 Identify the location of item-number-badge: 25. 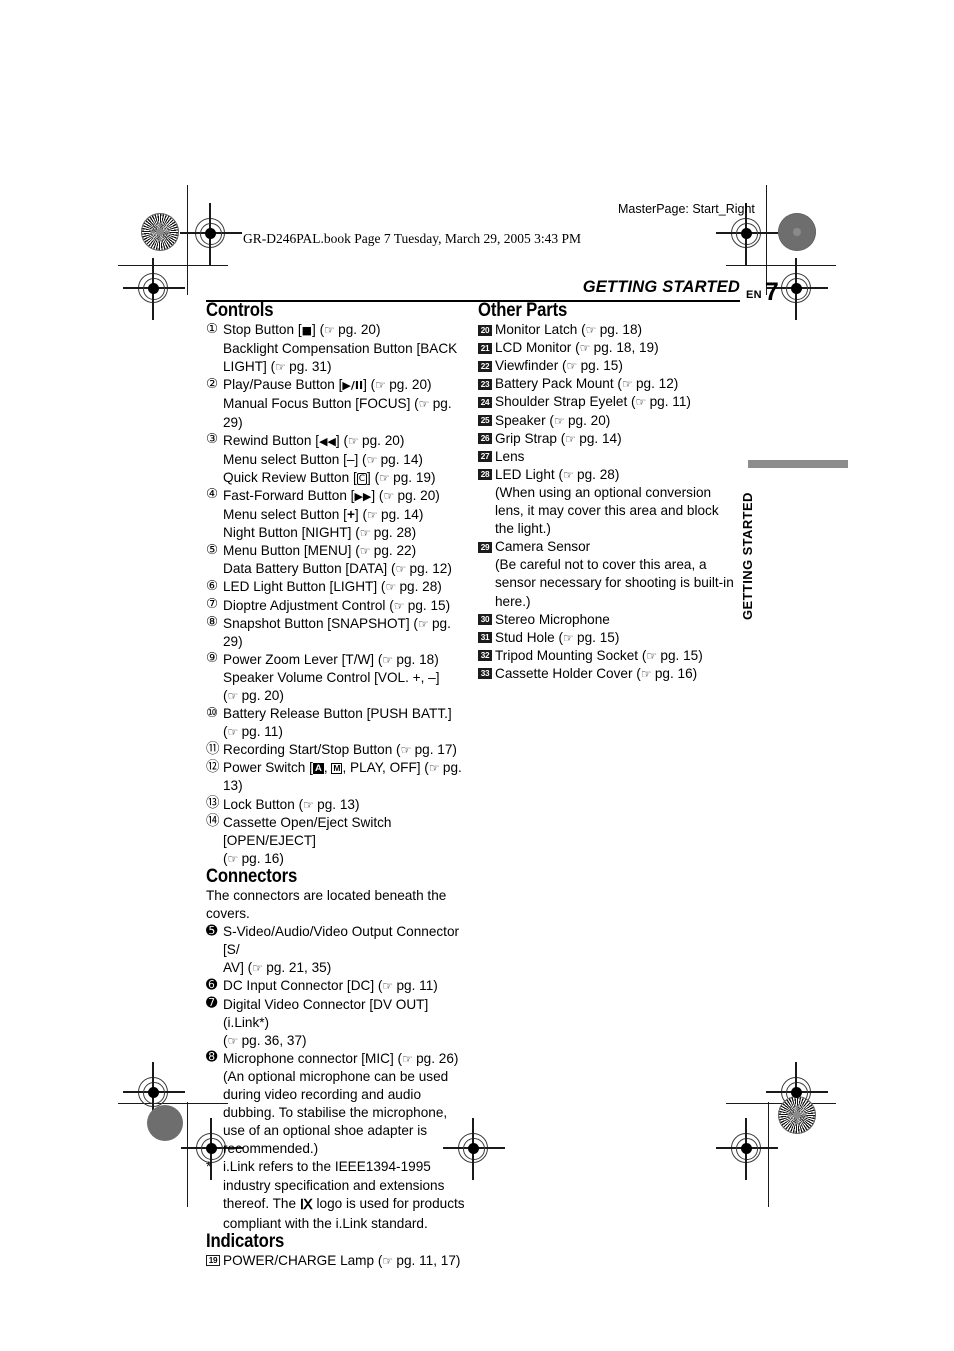
(485, 421).